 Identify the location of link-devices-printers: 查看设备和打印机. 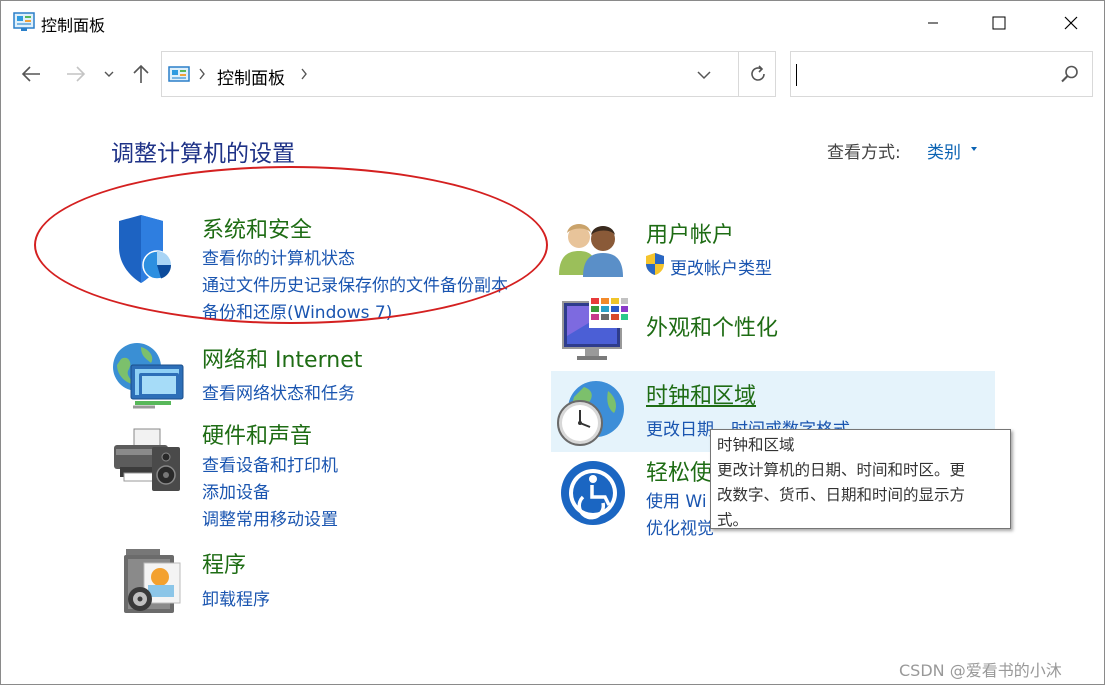
(270, 463).